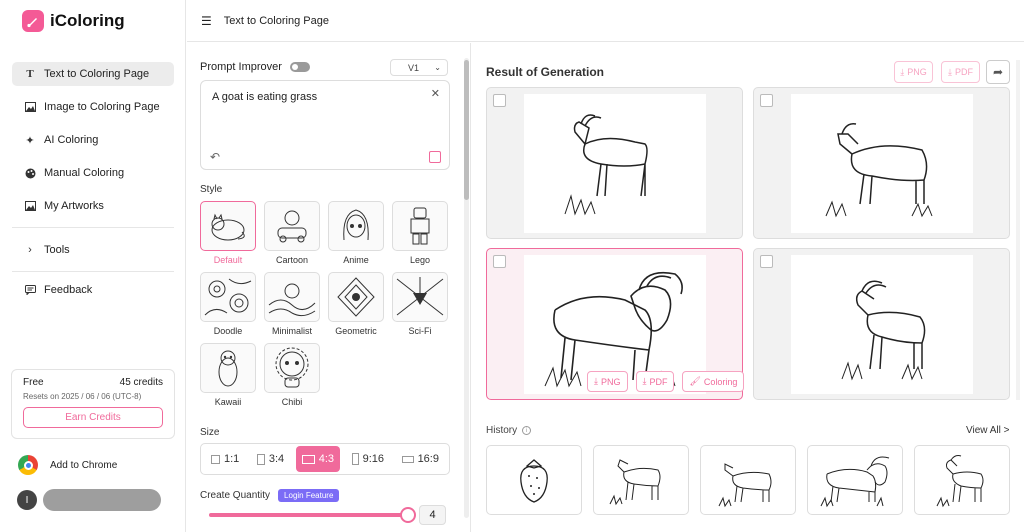 This screenshot has height=532, width=1024. I want to click on size-option-16-9: 16:9, so click(420, 459).